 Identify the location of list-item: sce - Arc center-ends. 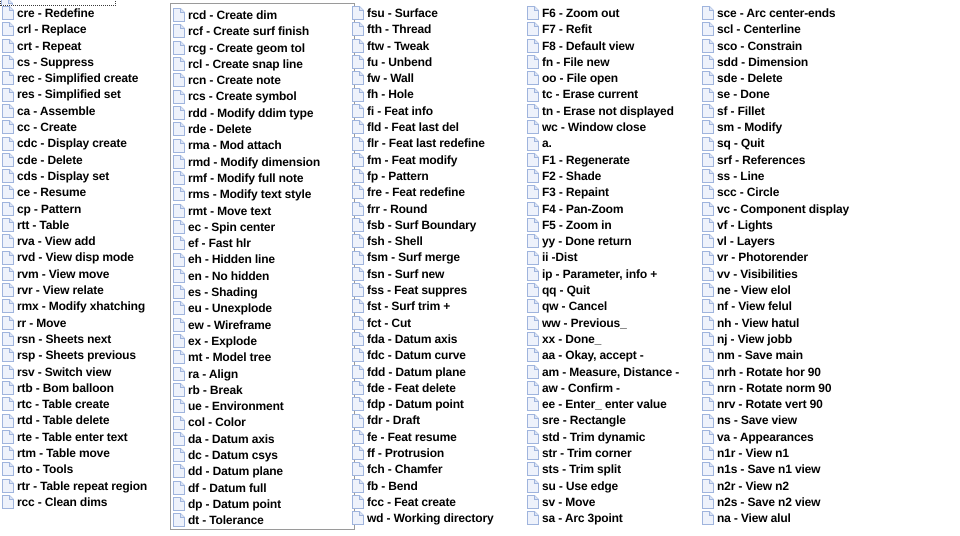
(800, 13).